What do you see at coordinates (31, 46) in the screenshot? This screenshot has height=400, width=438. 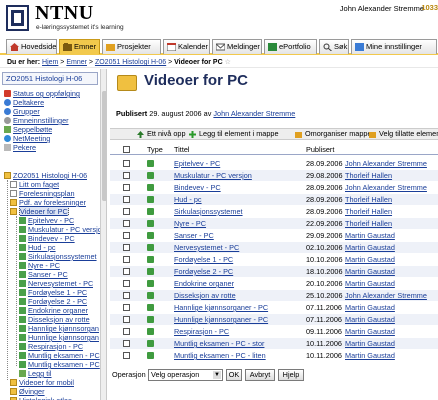 I see `tab-hovedside: Hovedside` at bounding box center [31, 46].